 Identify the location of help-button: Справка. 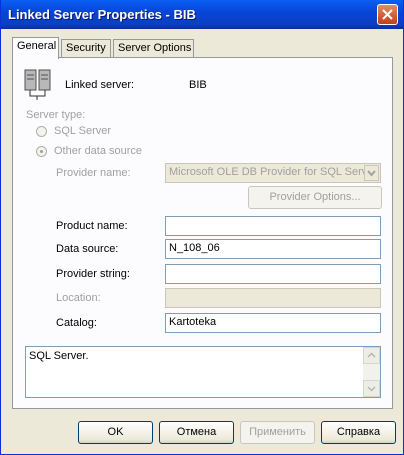
(358, 432).